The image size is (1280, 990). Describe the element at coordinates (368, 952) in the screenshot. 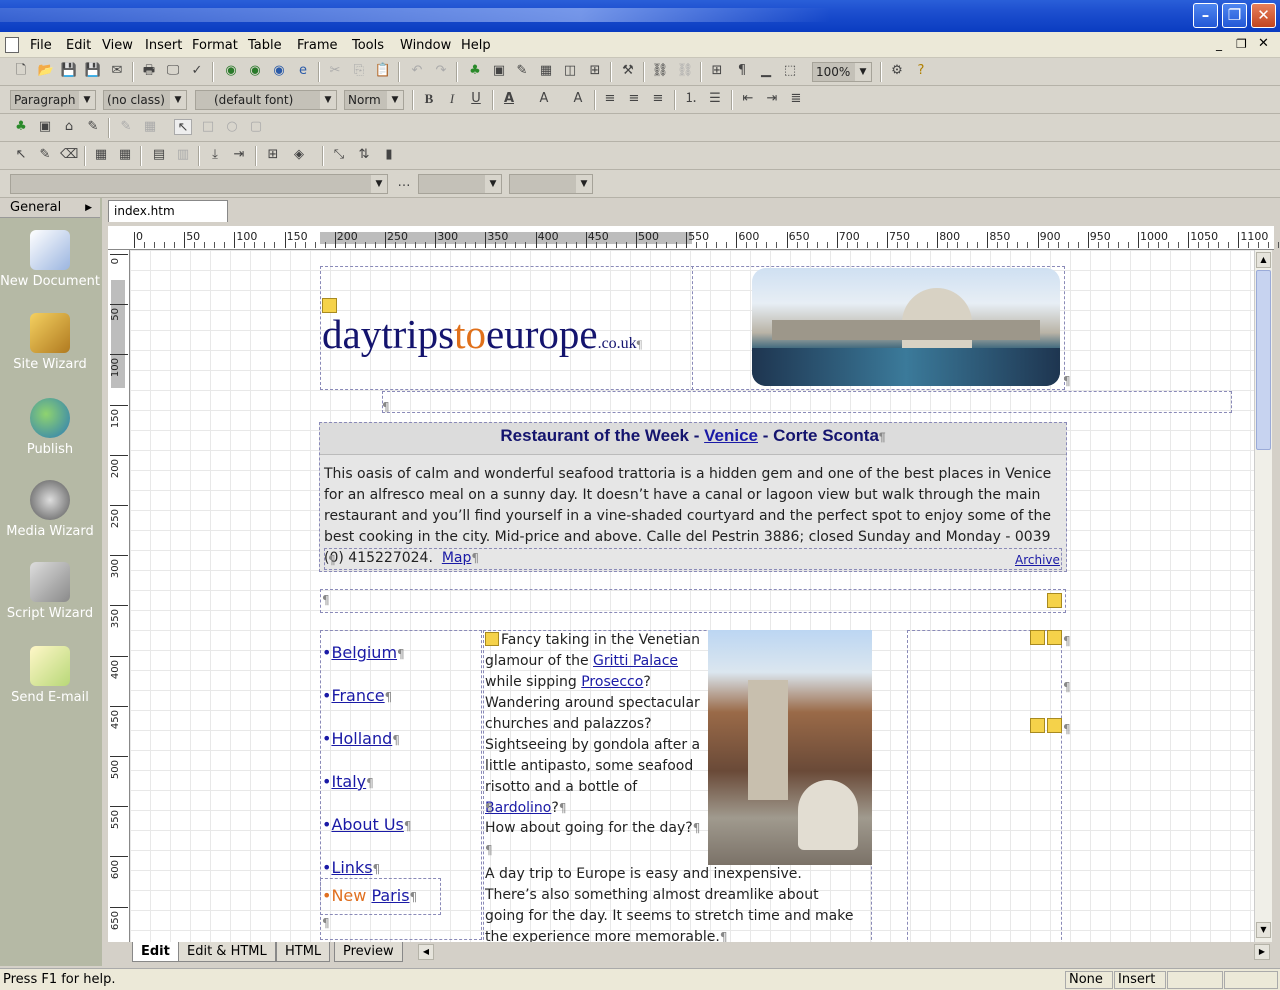

I see `tab-preview: Preview` at that location.